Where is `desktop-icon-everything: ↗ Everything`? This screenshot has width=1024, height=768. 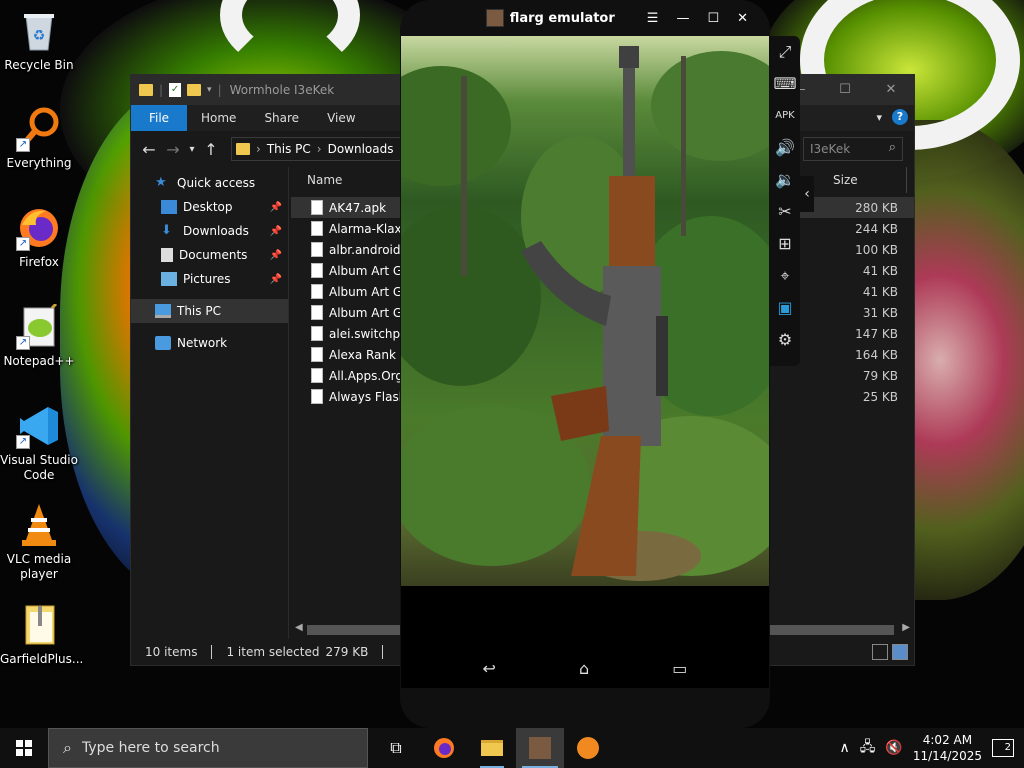 desktop-icon-everything: ↗ Everything is located at coordinates (39, 138).